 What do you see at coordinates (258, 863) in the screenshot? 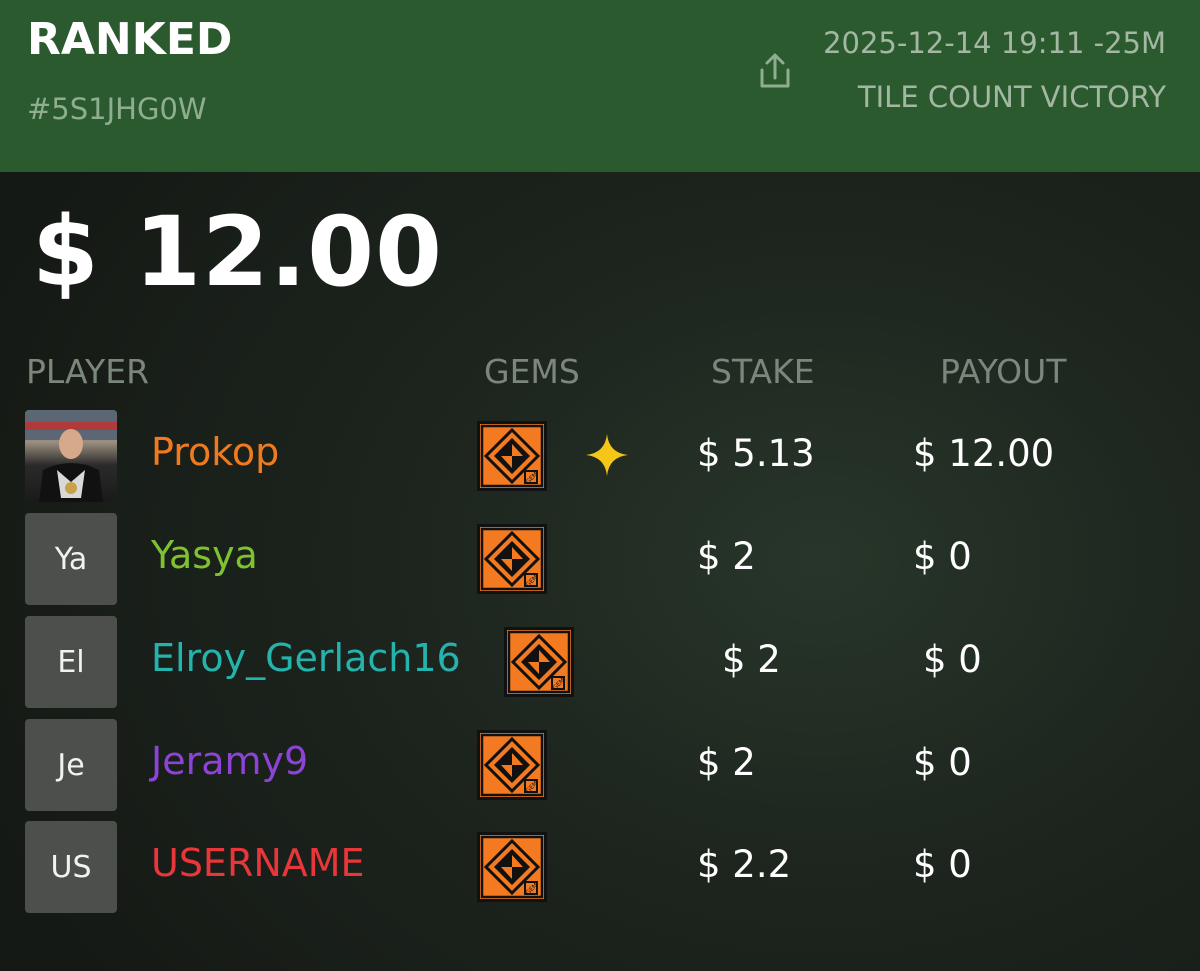
I see `player-name: USERNAME` at bounding box center [258, 863].